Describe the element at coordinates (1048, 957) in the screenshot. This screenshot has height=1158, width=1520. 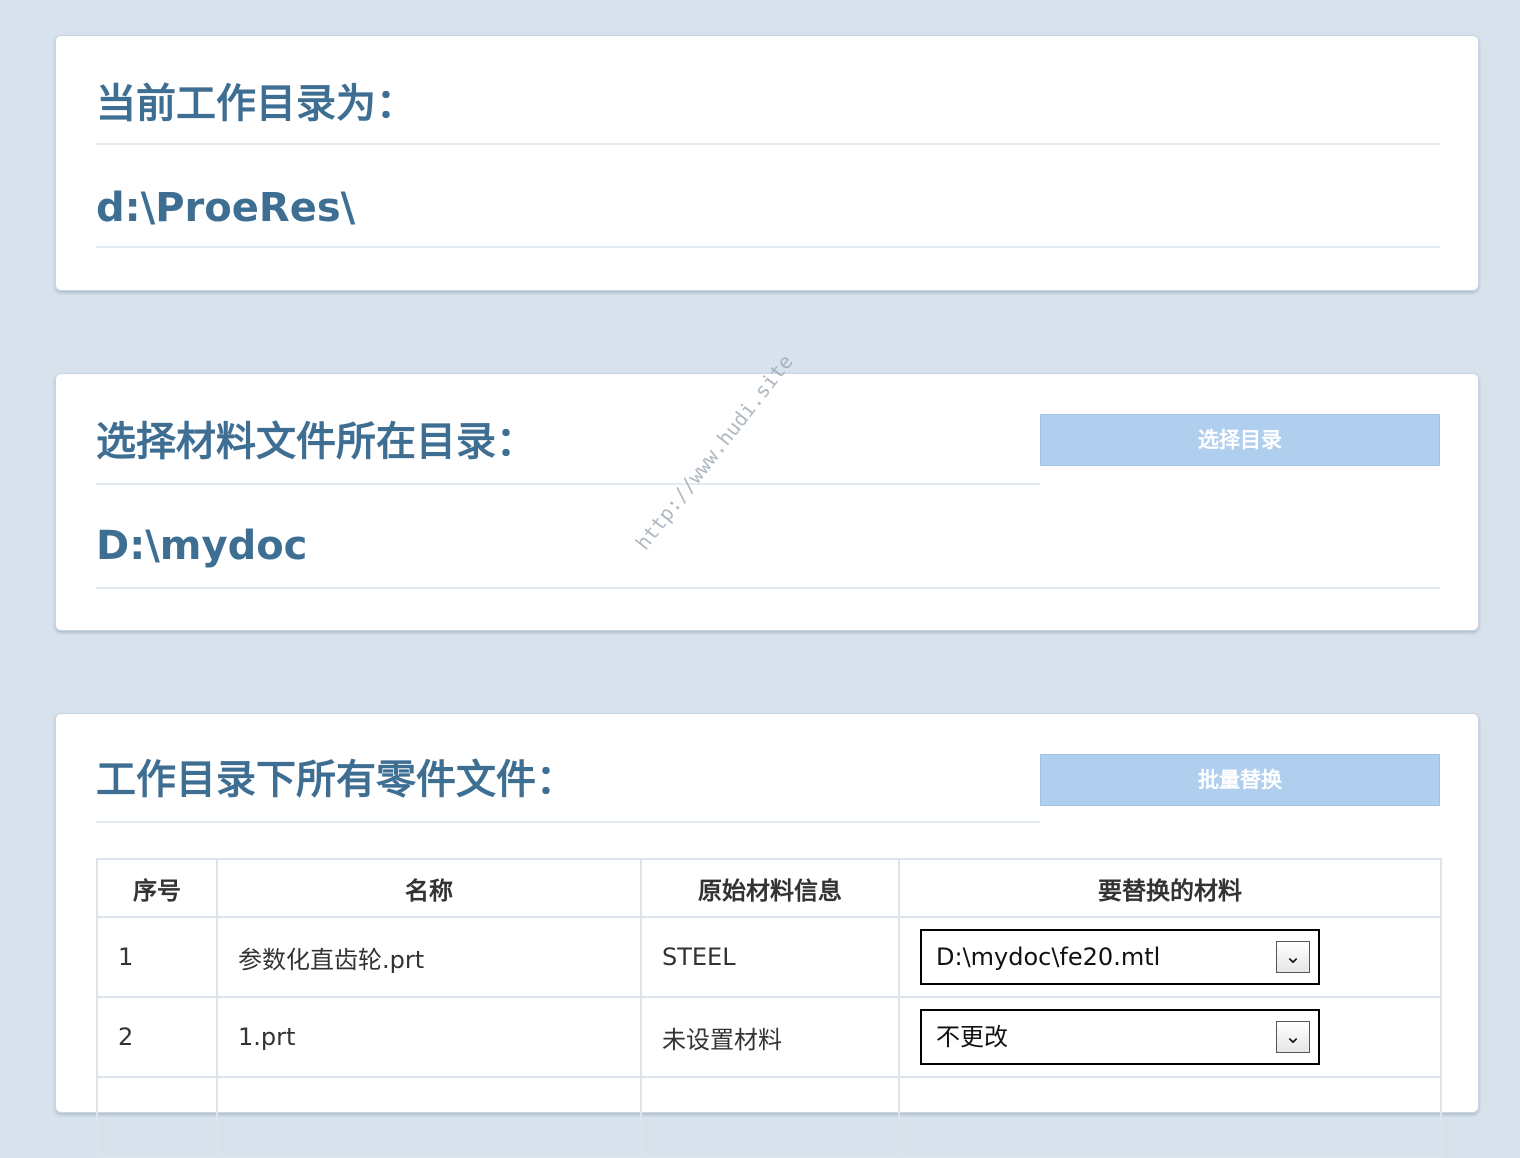
I see `select-value: D:\mydoc\fe20.mtl` at that location.